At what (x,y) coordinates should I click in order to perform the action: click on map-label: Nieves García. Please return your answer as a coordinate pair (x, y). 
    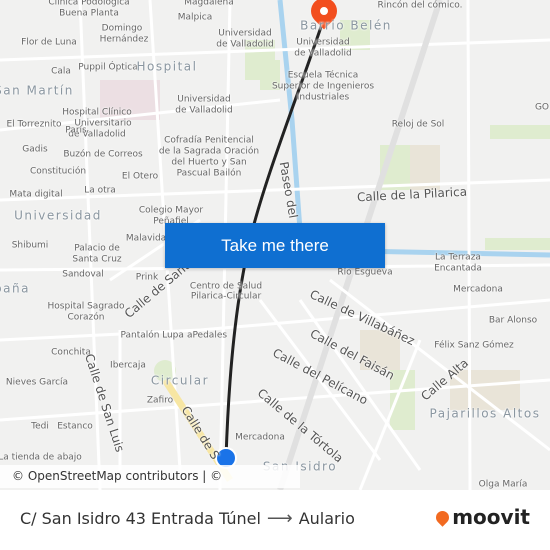
    Looking at the image, I should click on (37, 382).